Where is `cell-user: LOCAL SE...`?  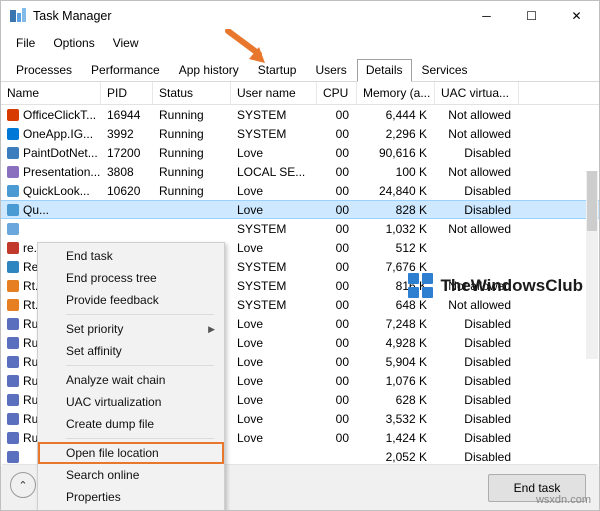 cell-user: LOCAL SE... is located at coordinates (271, 171).